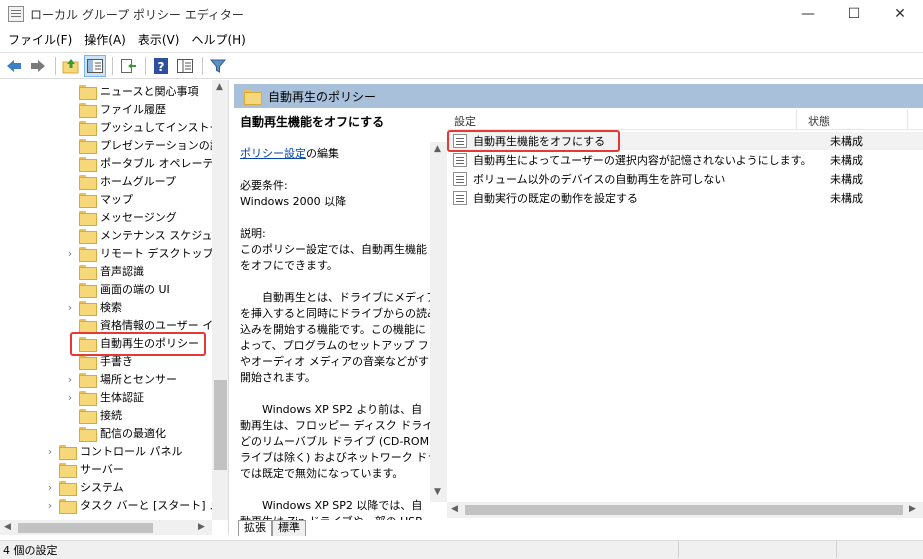 Image resolution: width=923 pixels, height=559 pixels. What do you see at coordinates (84, 487) in the screenshot?
I see `tree-item: › システム` at bounding box center [84, 487].